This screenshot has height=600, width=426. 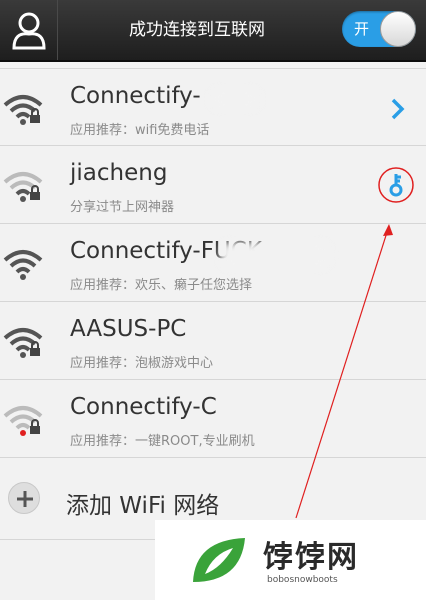 I want to click on connection-status-title: 成功连接到互联网, so click(x=197, y=30).